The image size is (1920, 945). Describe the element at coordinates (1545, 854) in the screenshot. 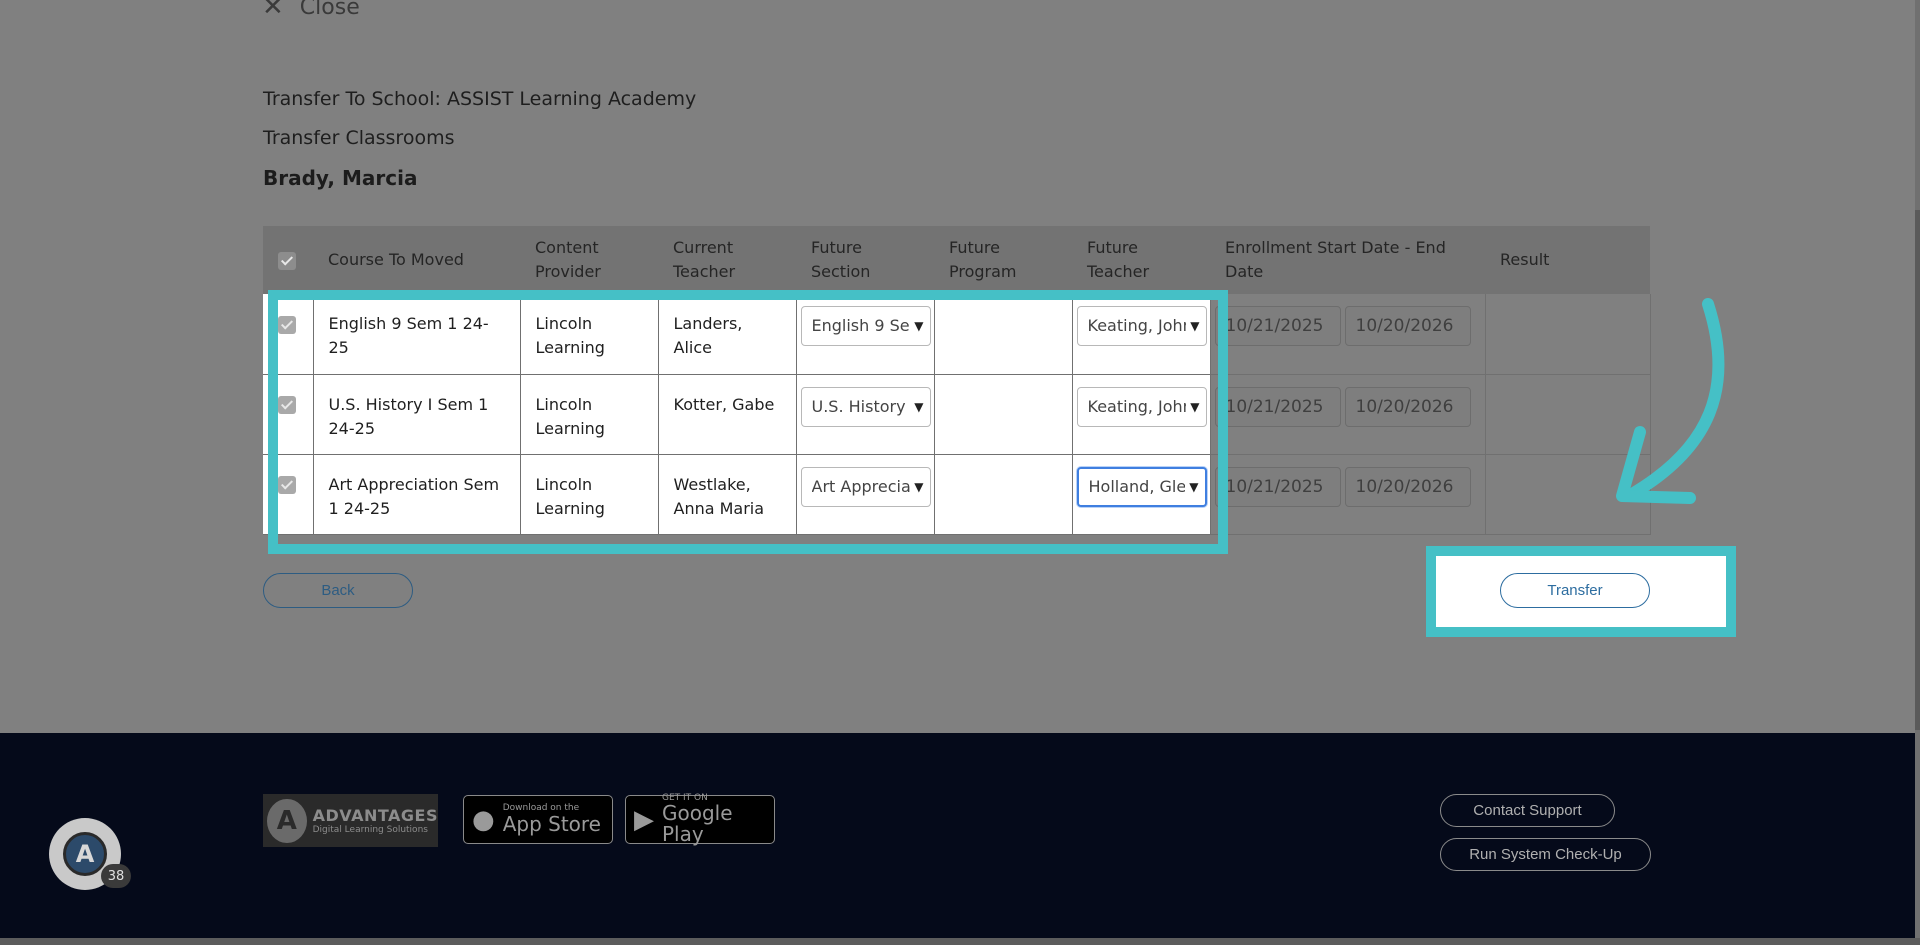

I see `run-system-check-button: Run System Check-Up` at that location.